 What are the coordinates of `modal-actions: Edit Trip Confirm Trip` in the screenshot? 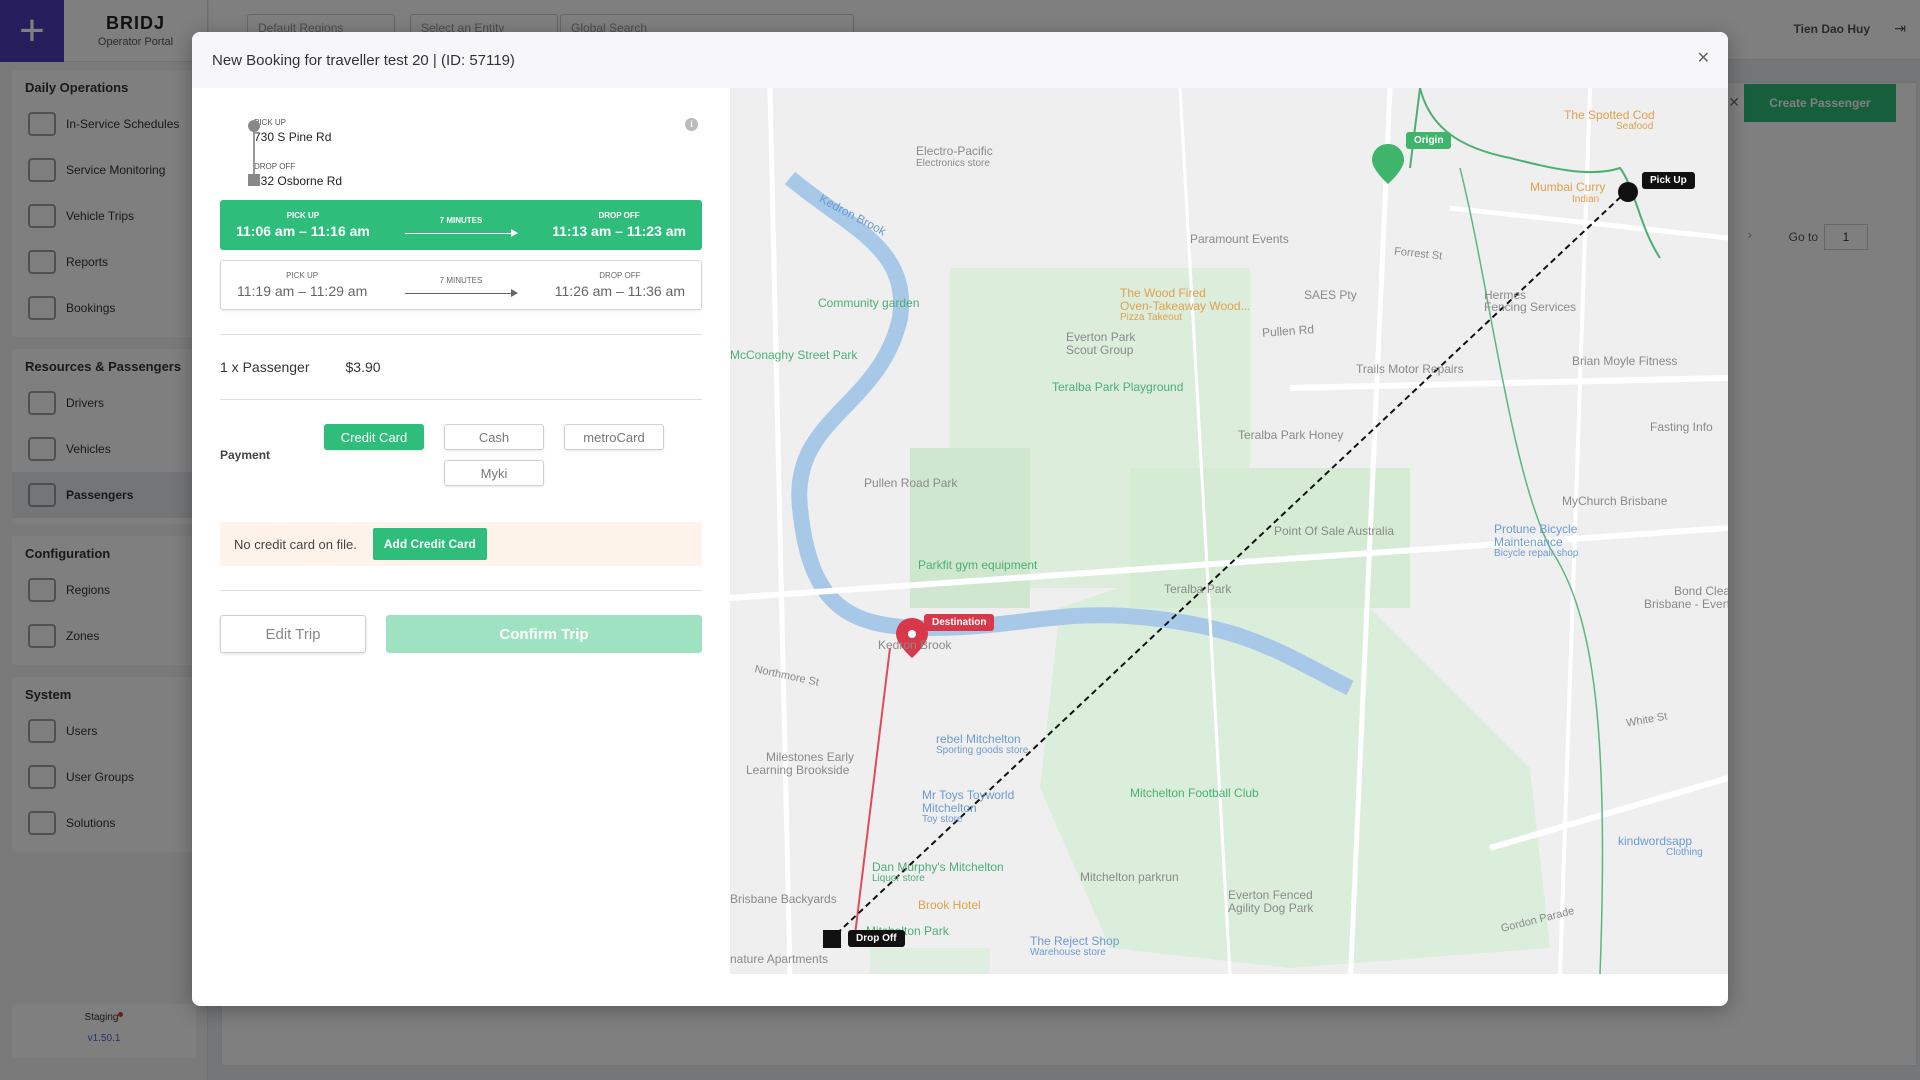 It's located at (461, 634).